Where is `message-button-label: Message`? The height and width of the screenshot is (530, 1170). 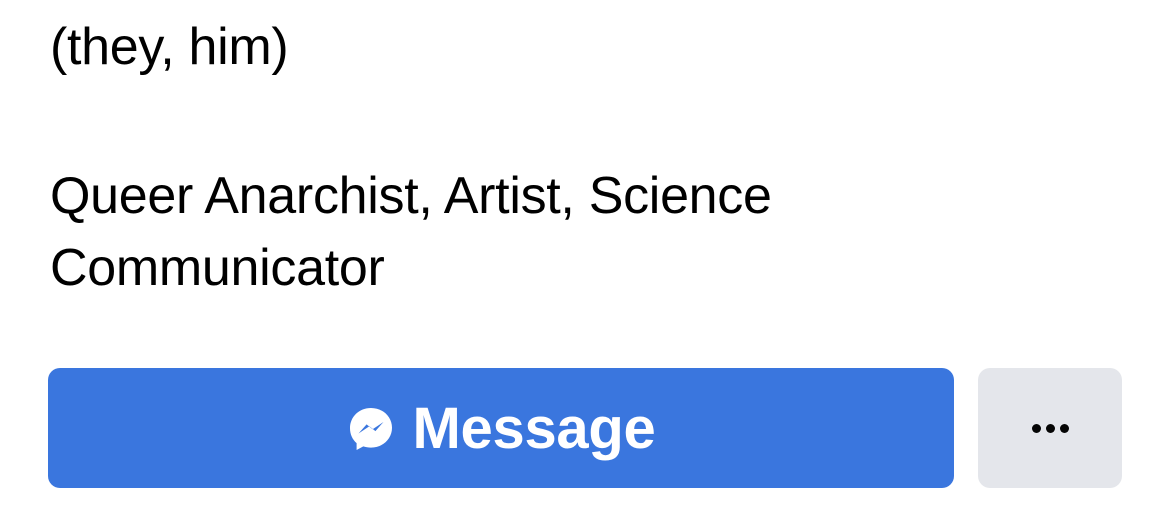 message-button-label: Message is located at coordinates (534, 428).